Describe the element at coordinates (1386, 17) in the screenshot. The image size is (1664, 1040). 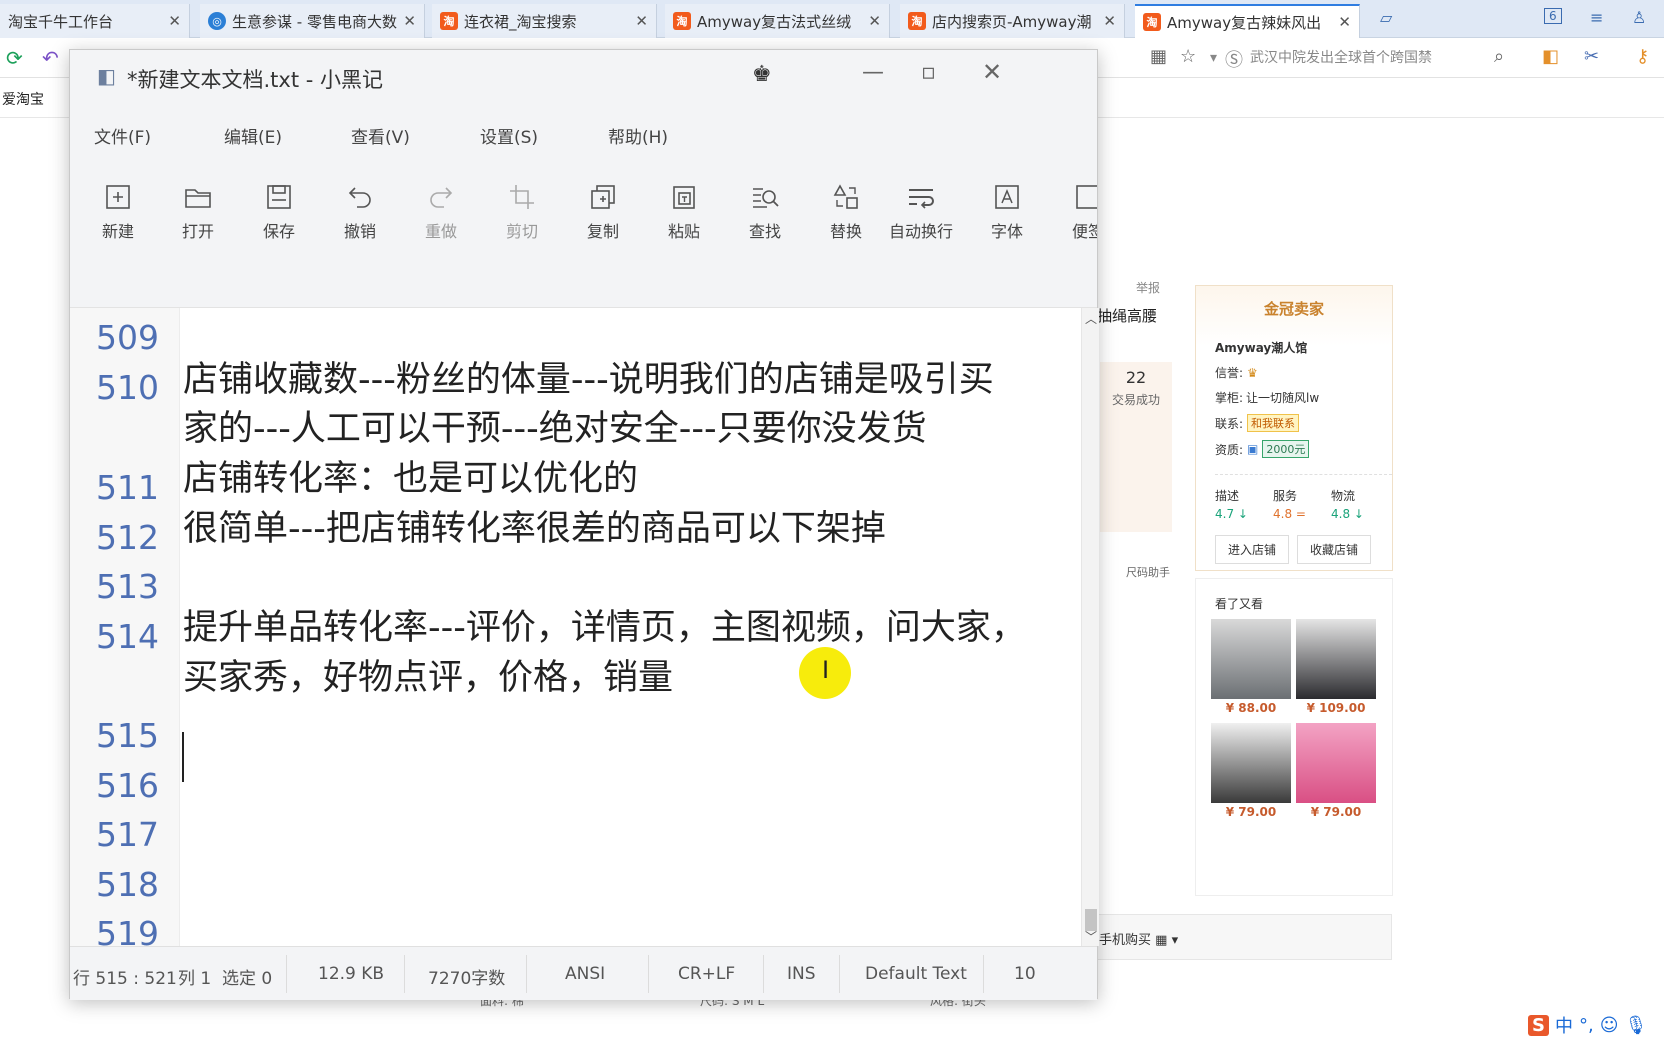
I see `new-tab-icon: ▱` at that location.